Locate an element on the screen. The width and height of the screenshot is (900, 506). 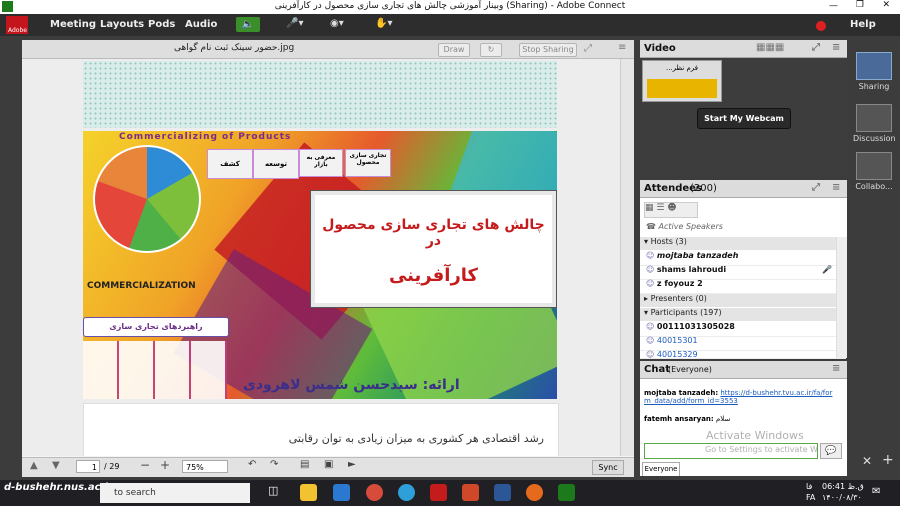
clock-date: ۱۴۰۰/۰۸/۳۰ is located at coordinates (842, 497).